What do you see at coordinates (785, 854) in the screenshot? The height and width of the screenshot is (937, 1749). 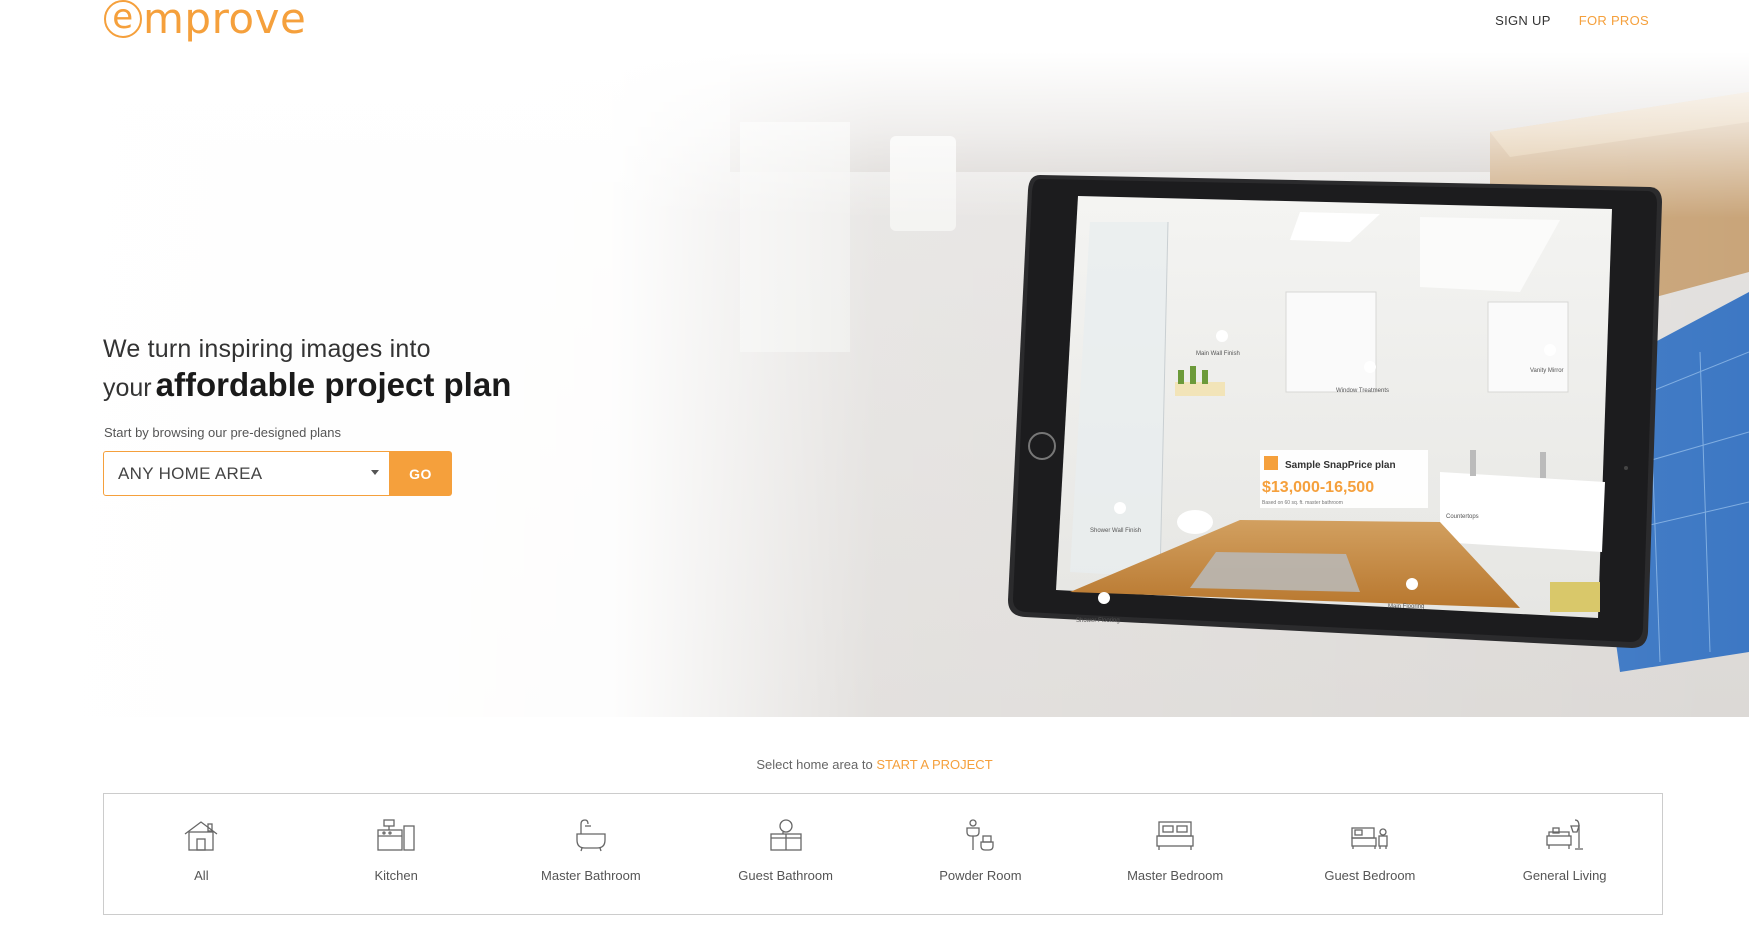 I see `area-item-guest-bathroom: Guest Bathroom` at bounding box center [785, 854].